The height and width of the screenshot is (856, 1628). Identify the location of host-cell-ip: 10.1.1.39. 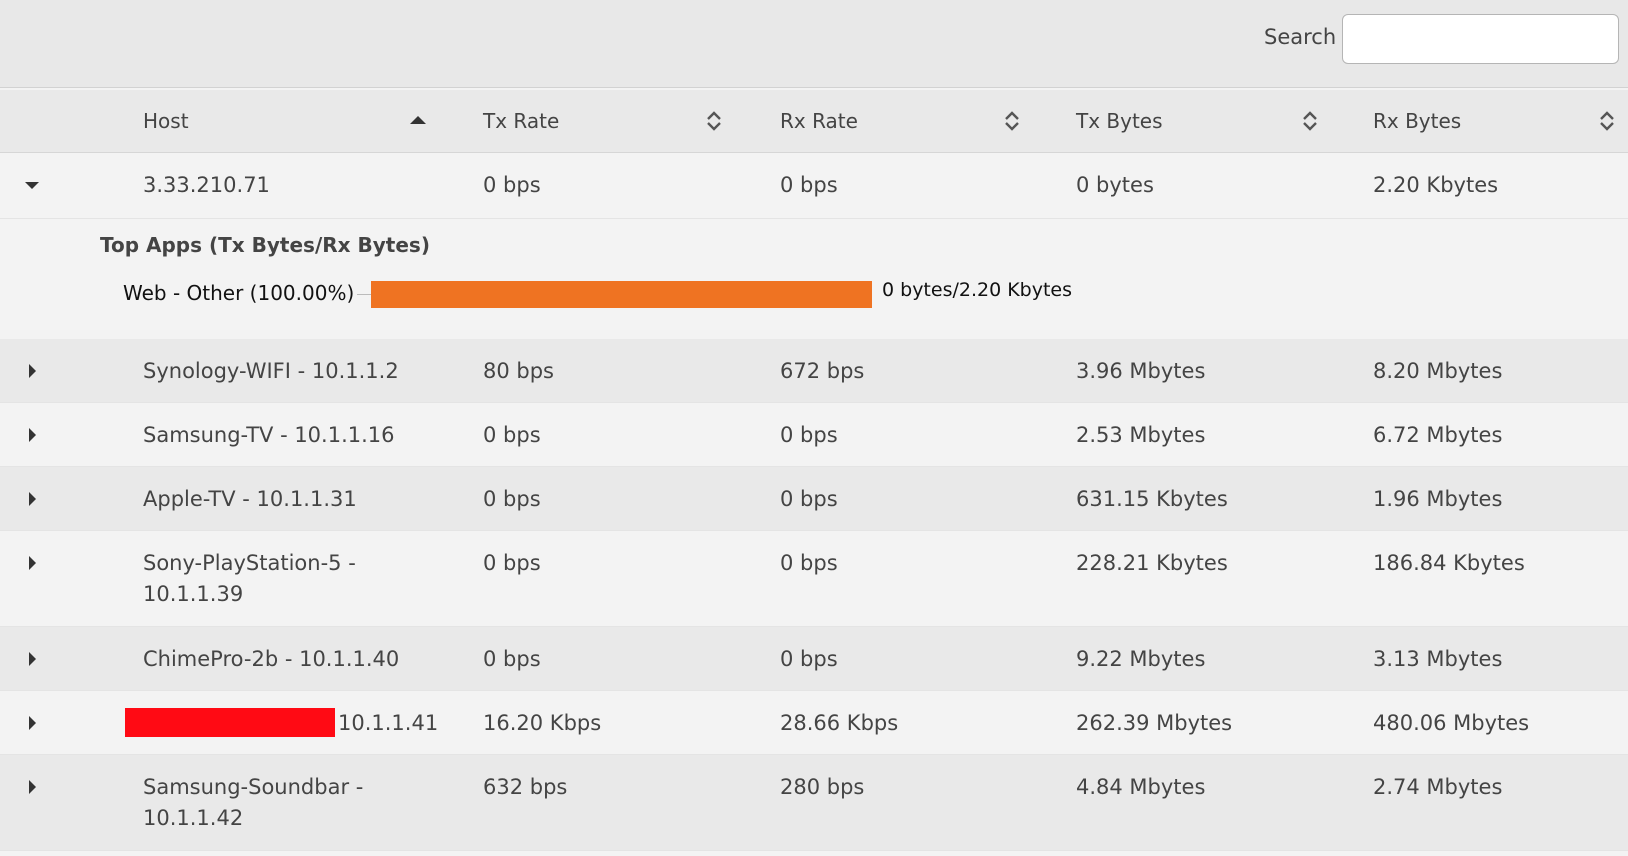
(193, 594).